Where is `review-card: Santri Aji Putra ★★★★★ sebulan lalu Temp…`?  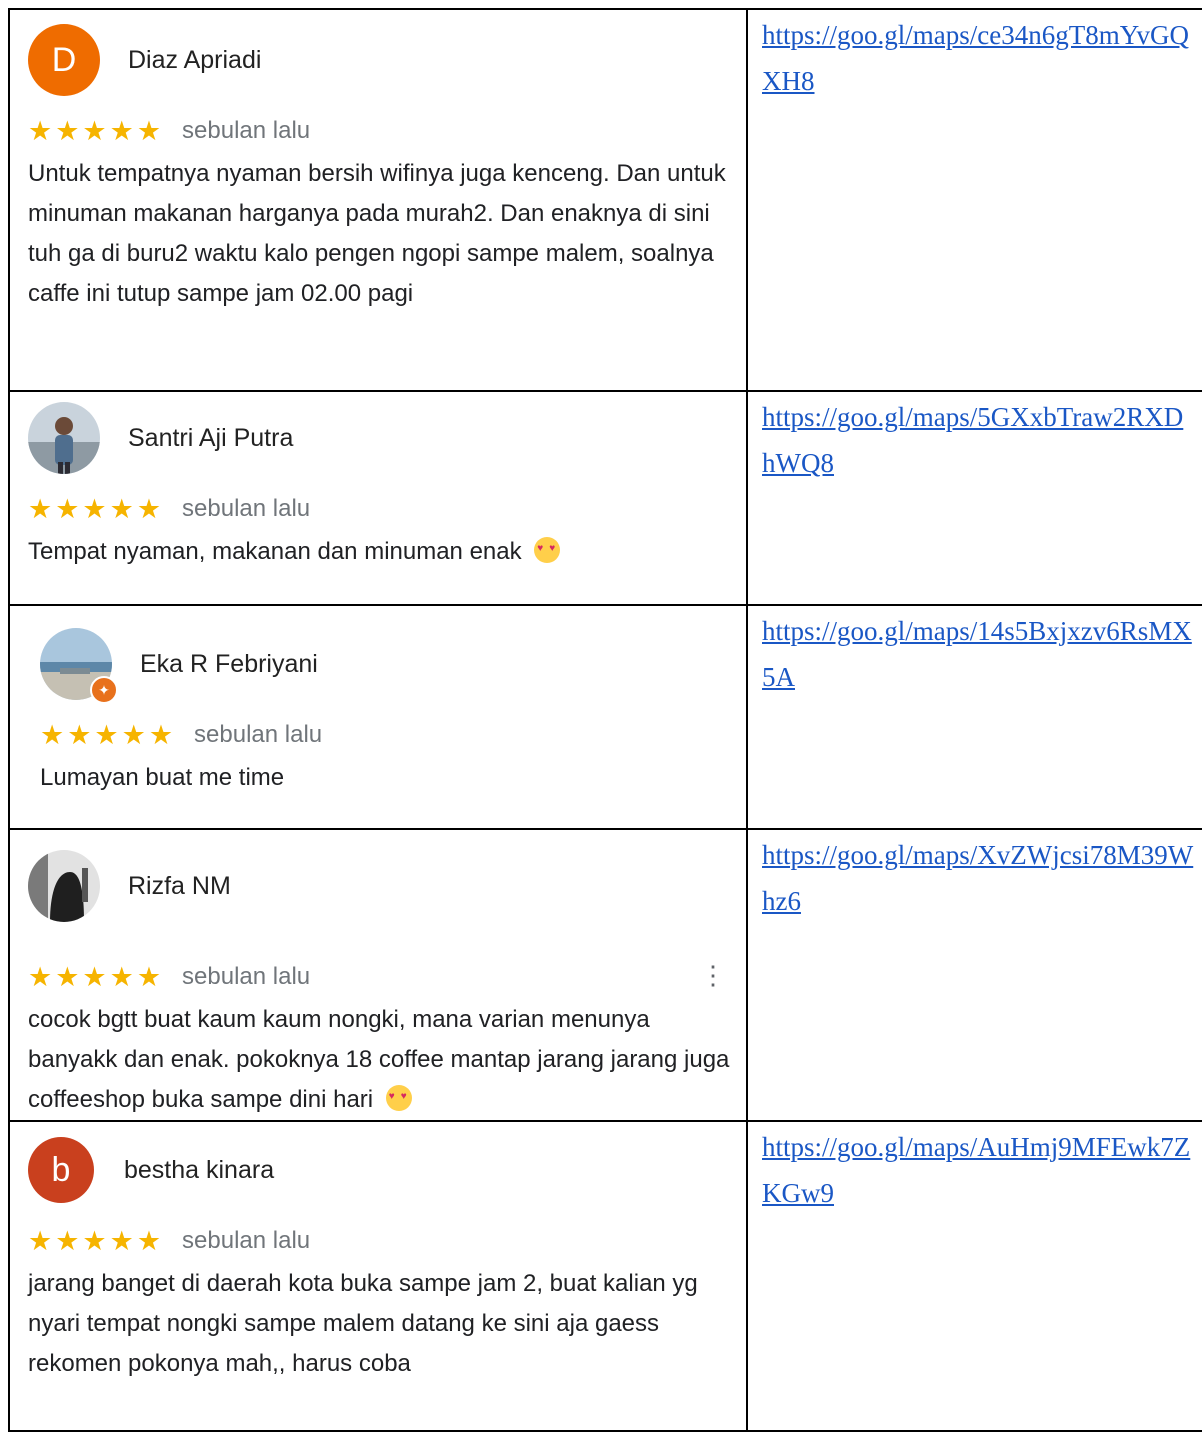
review-card: Santri Aji Putra ★★★★★ sebulan lalu Temp… is located at coordinates (378, 482).